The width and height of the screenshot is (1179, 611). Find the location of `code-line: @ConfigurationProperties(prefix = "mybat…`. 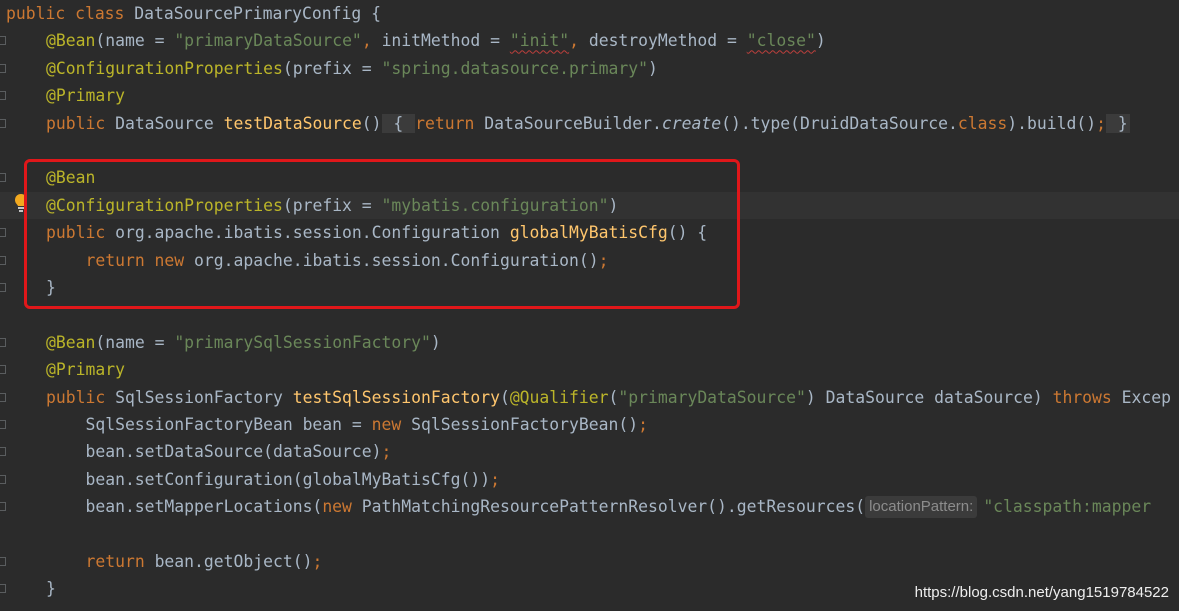

code-line: @ConfigurationProperties(prefix = "mybat… is located at coordinates (589, 205).